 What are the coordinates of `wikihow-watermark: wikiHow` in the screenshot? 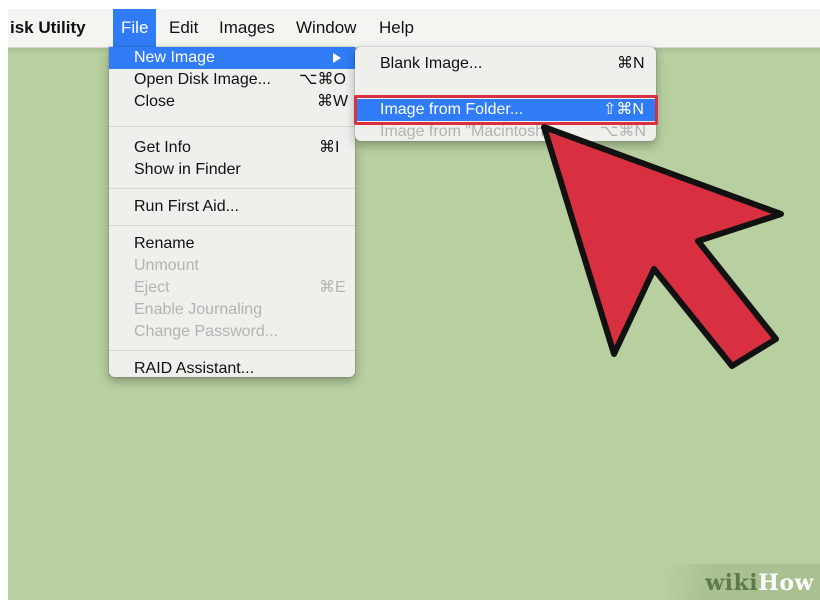 It's located at (744, 582).